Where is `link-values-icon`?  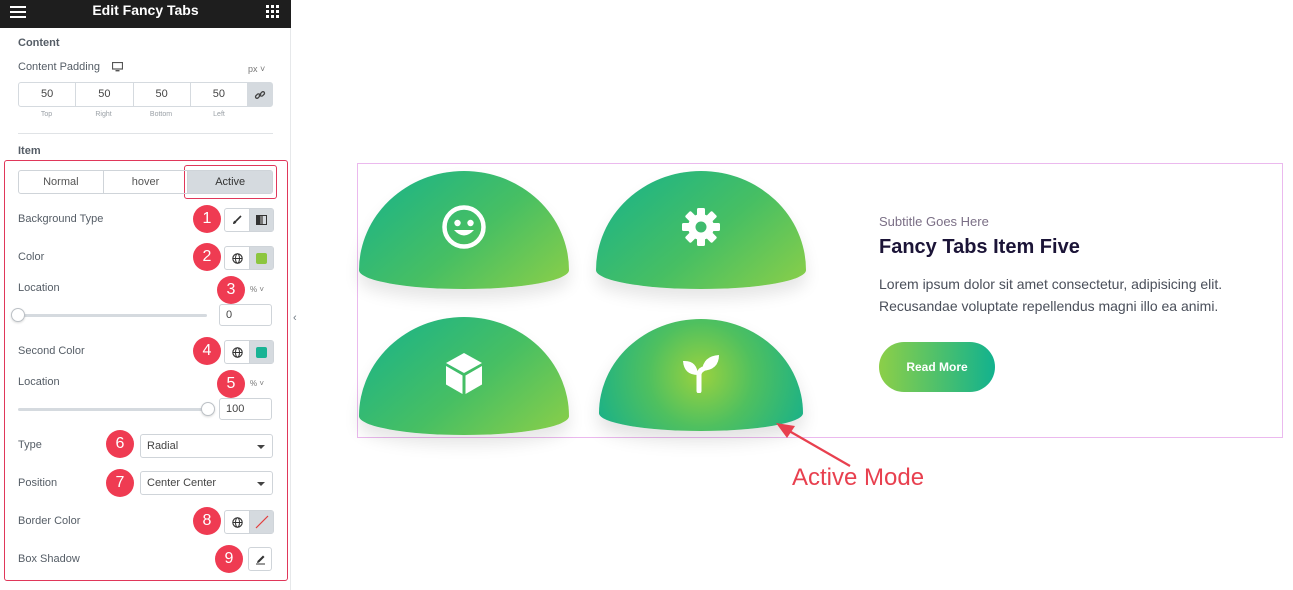 link-values-icon is located at coordinates (260, 94).